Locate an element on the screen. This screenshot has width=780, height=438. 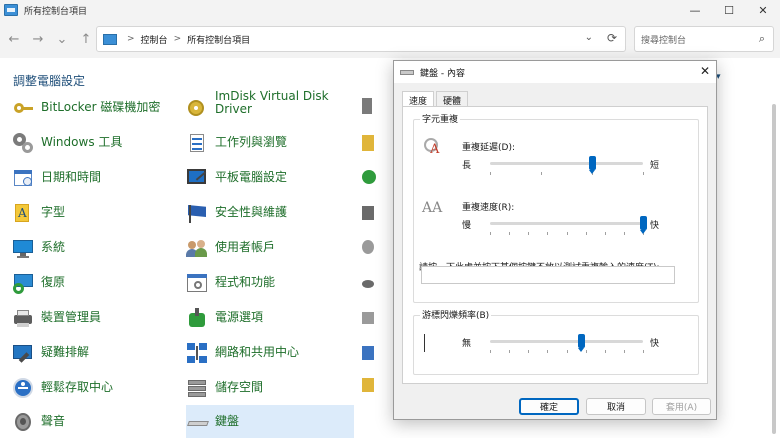
ok-button: 確定 is located at coordinates (549, 406).